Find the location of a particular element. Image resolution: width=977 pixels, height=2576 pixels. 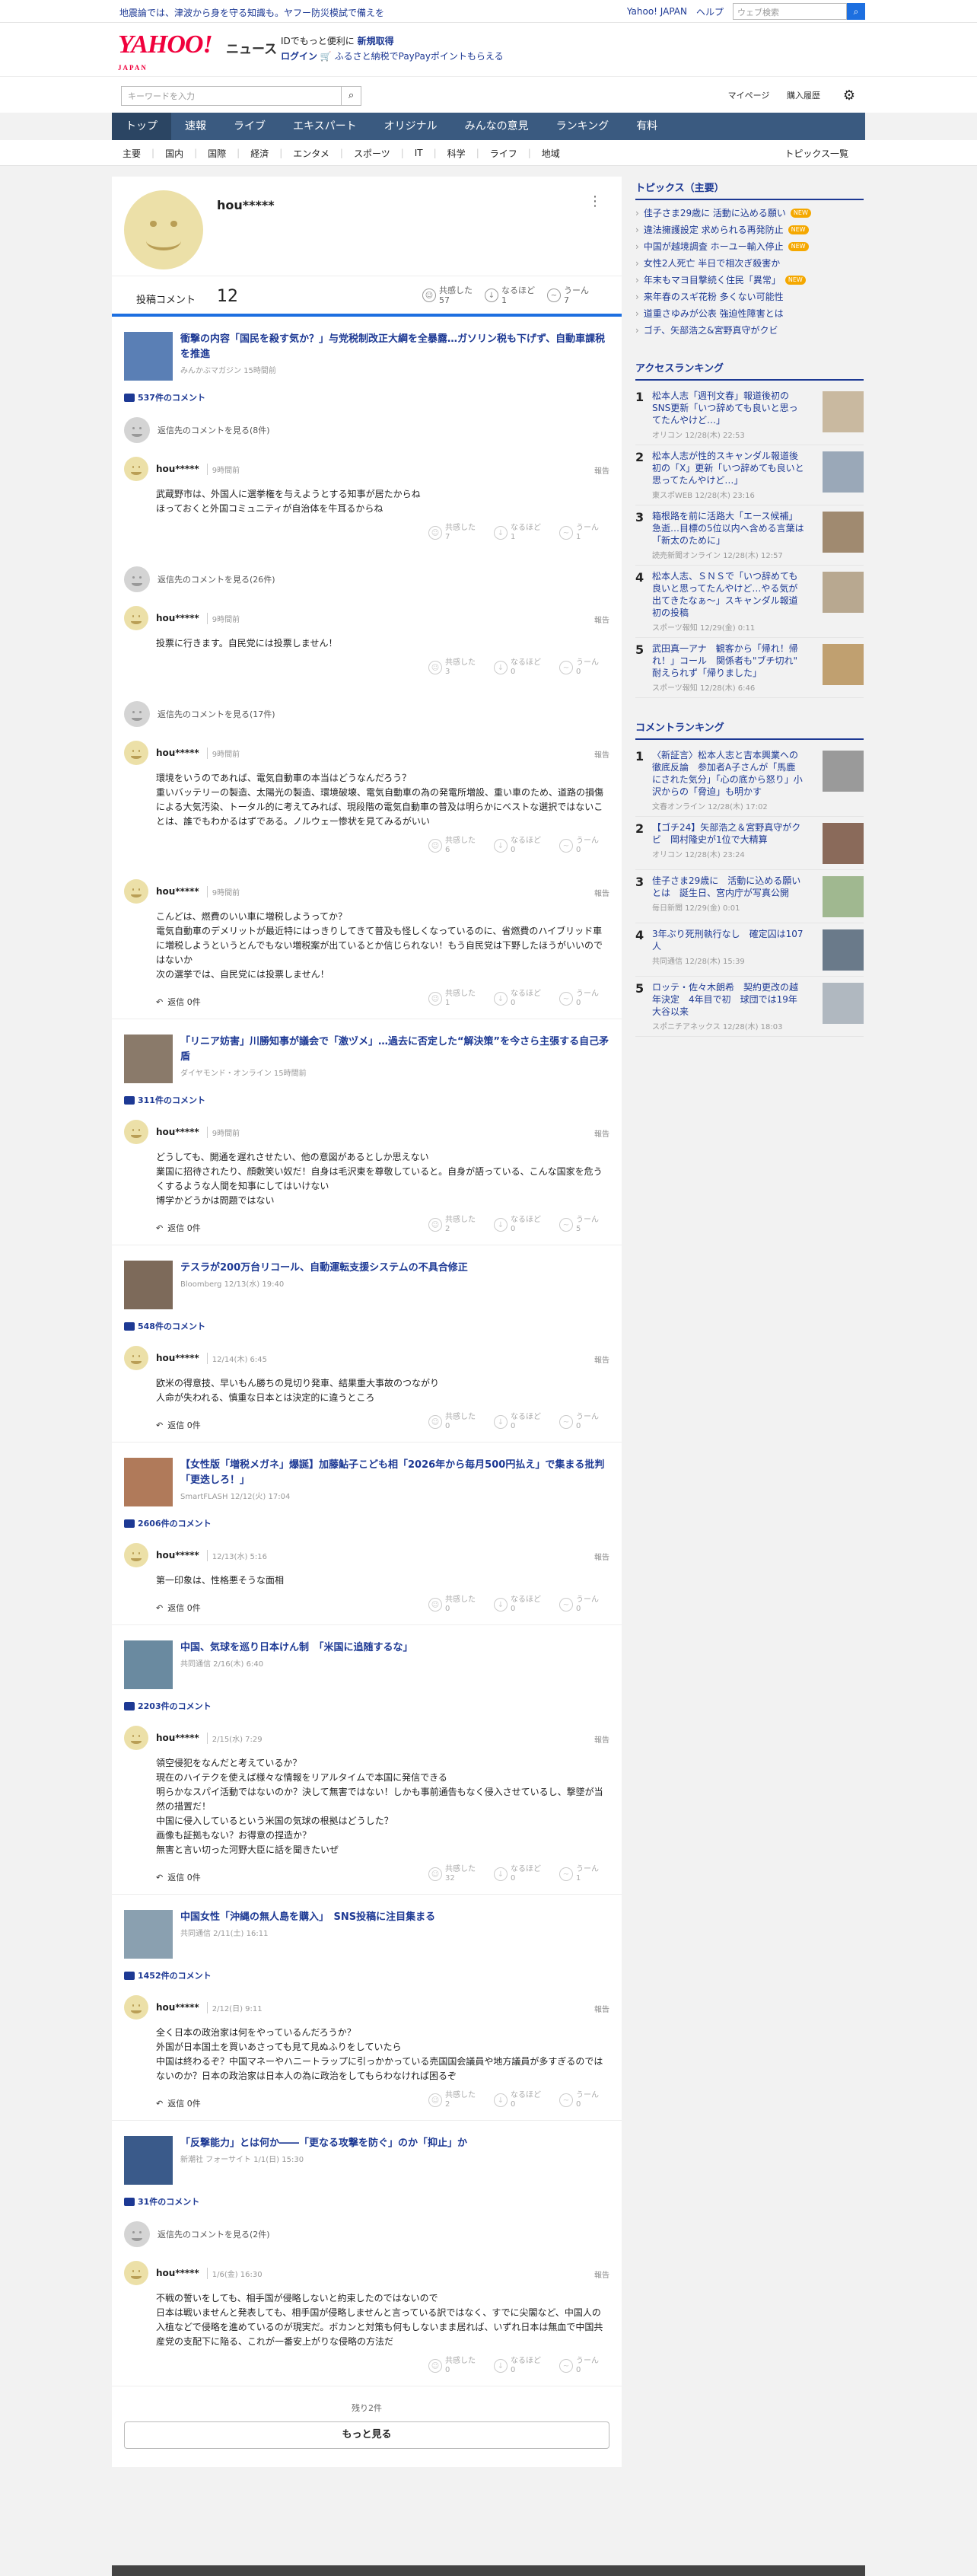

reaction-empathy-button: ☺ 共感した 1 is located at coordinates (452, 999).